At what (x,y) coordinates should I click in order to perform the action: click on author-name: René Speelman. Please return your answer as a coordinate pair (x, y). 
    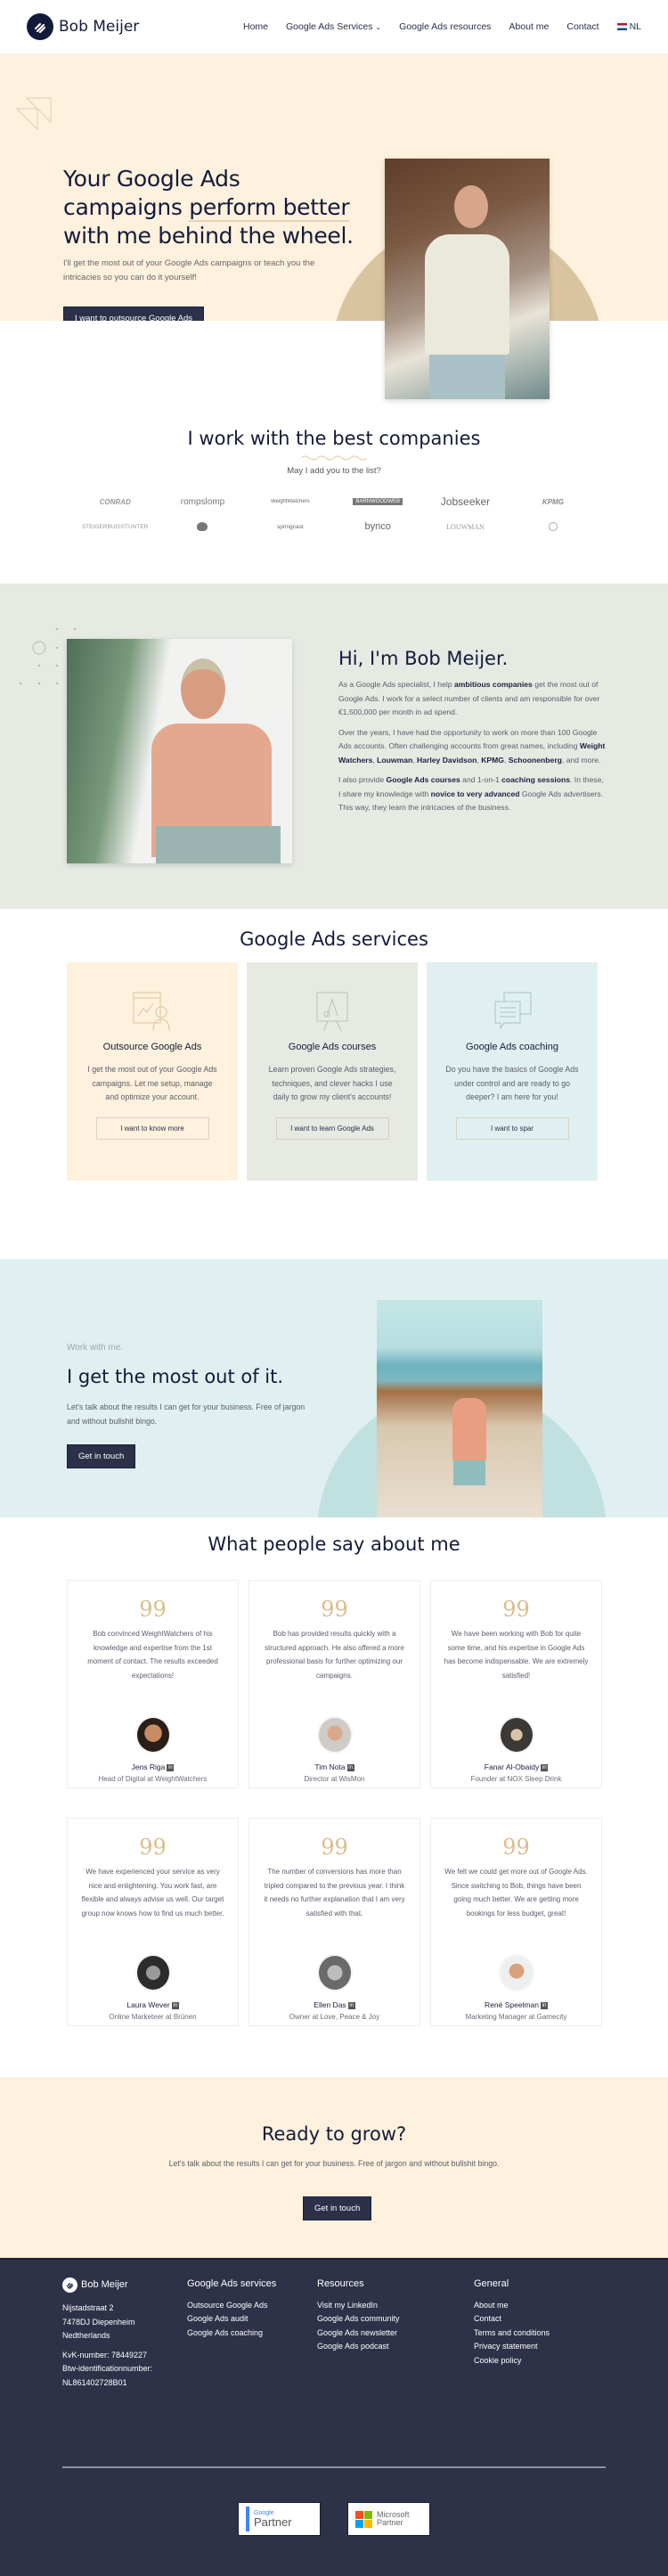
    Looking at the image, I should click on (512, 2004).